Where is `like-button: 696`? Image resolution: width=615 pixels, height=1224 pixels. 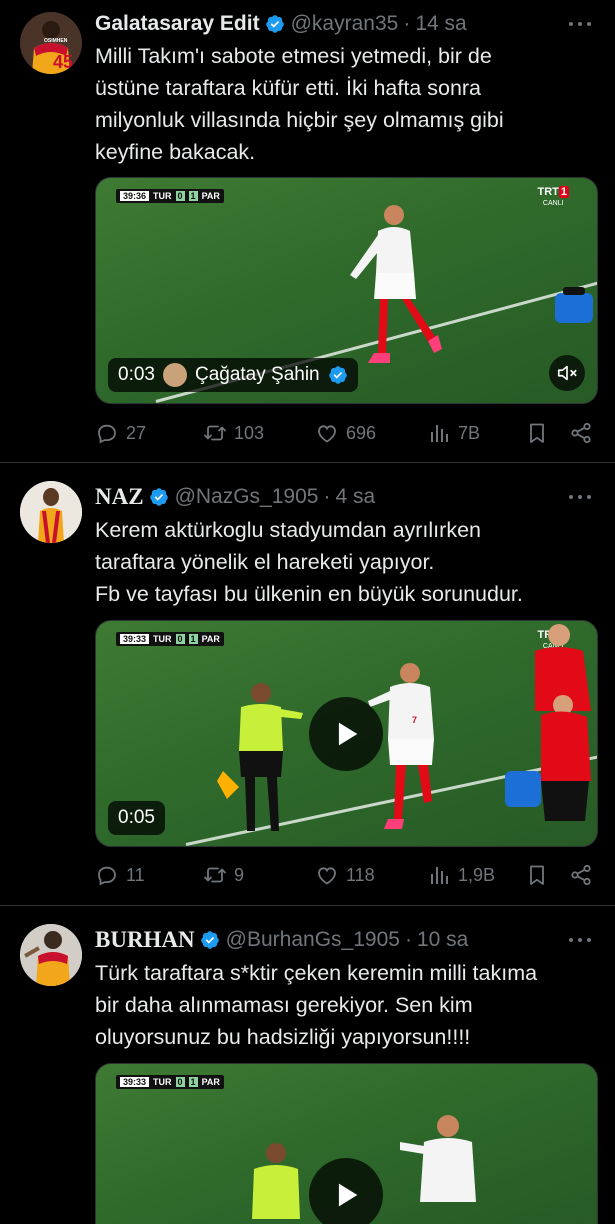
like-button: 696 is located at coordinates (345, 433).